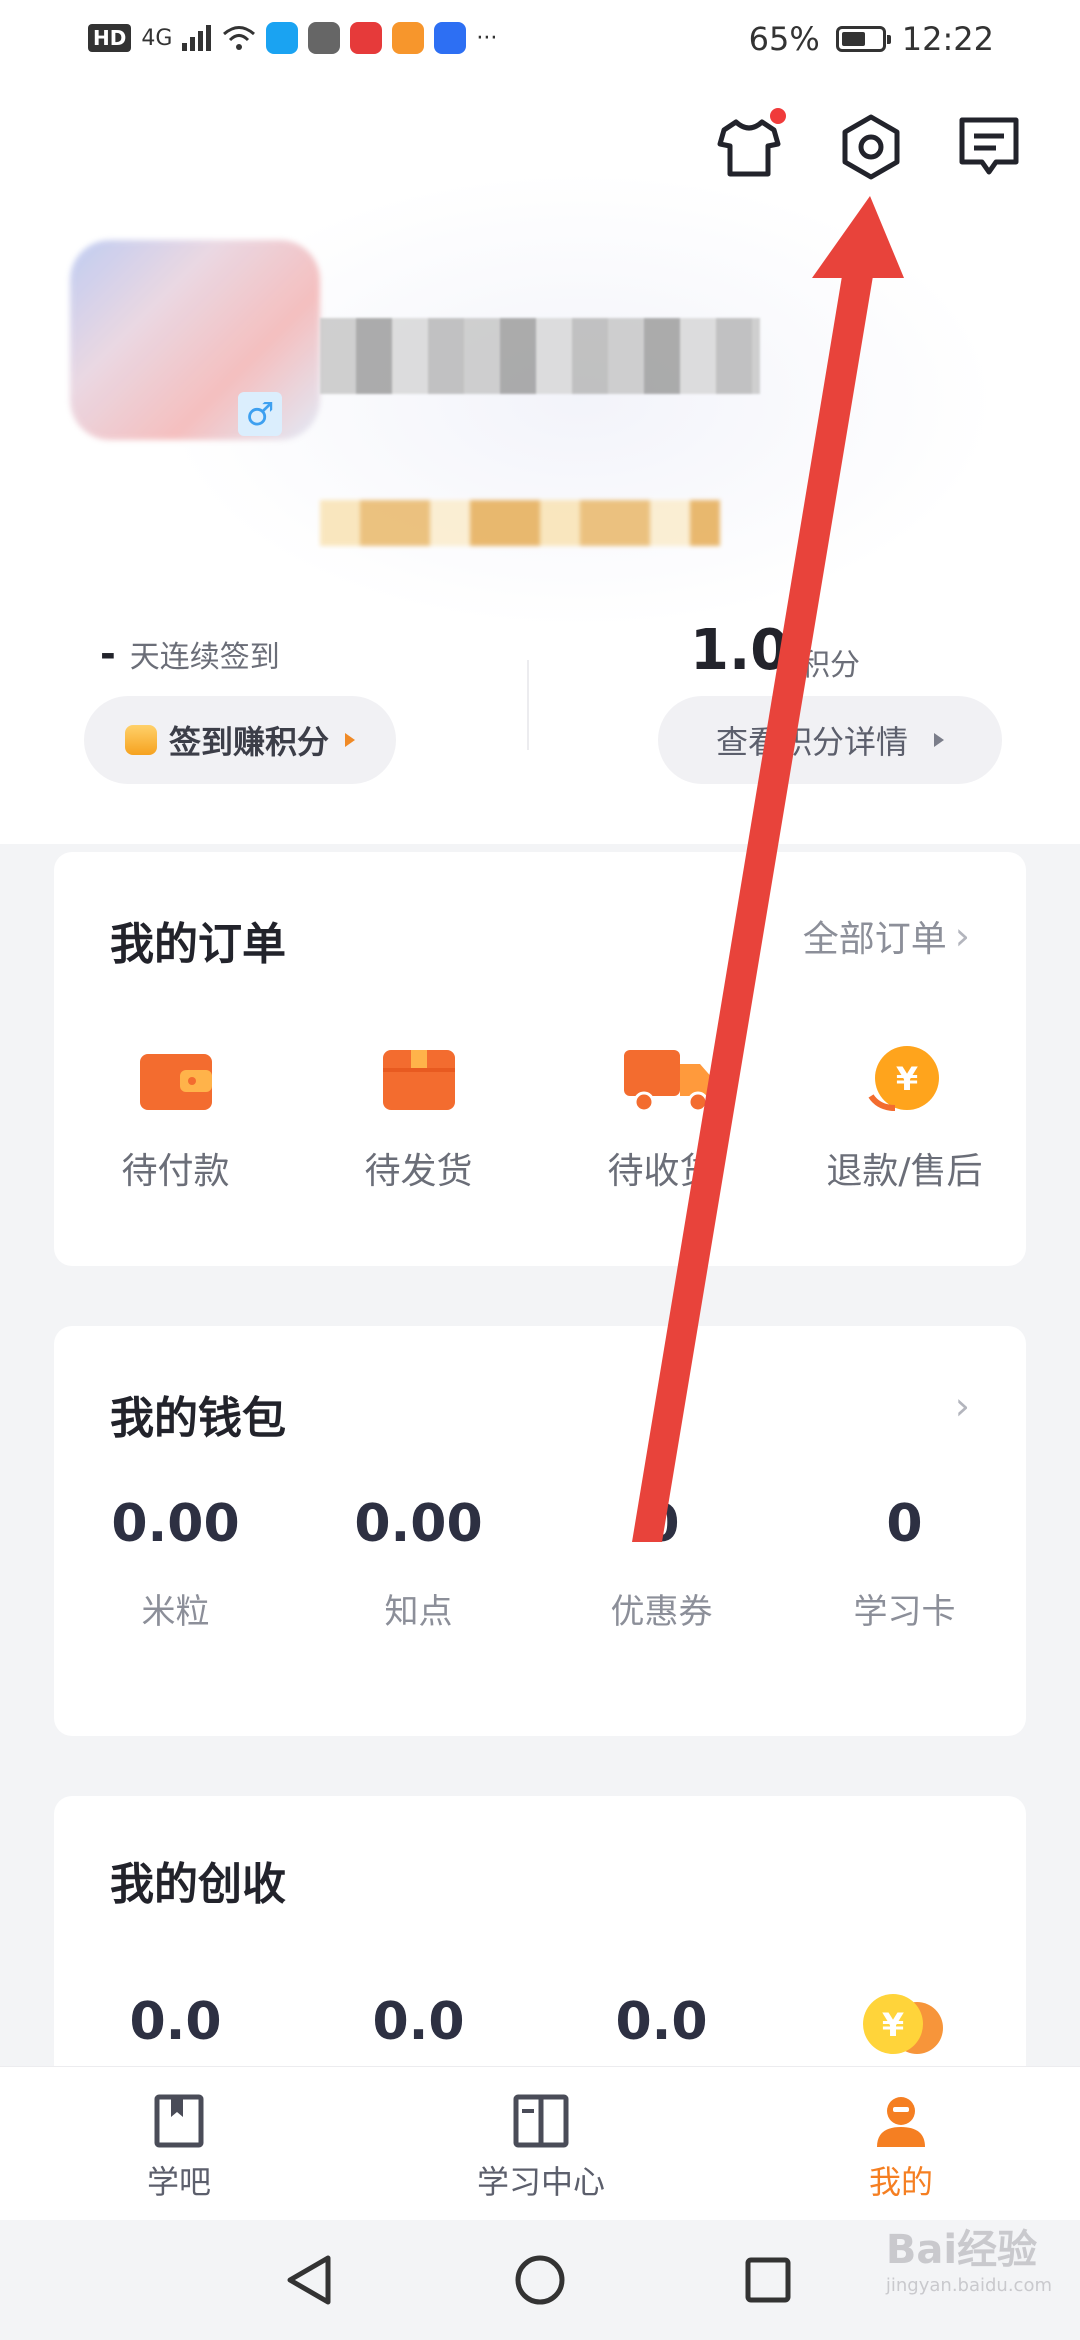  I want to click on notification-dot, so click(778, 116).